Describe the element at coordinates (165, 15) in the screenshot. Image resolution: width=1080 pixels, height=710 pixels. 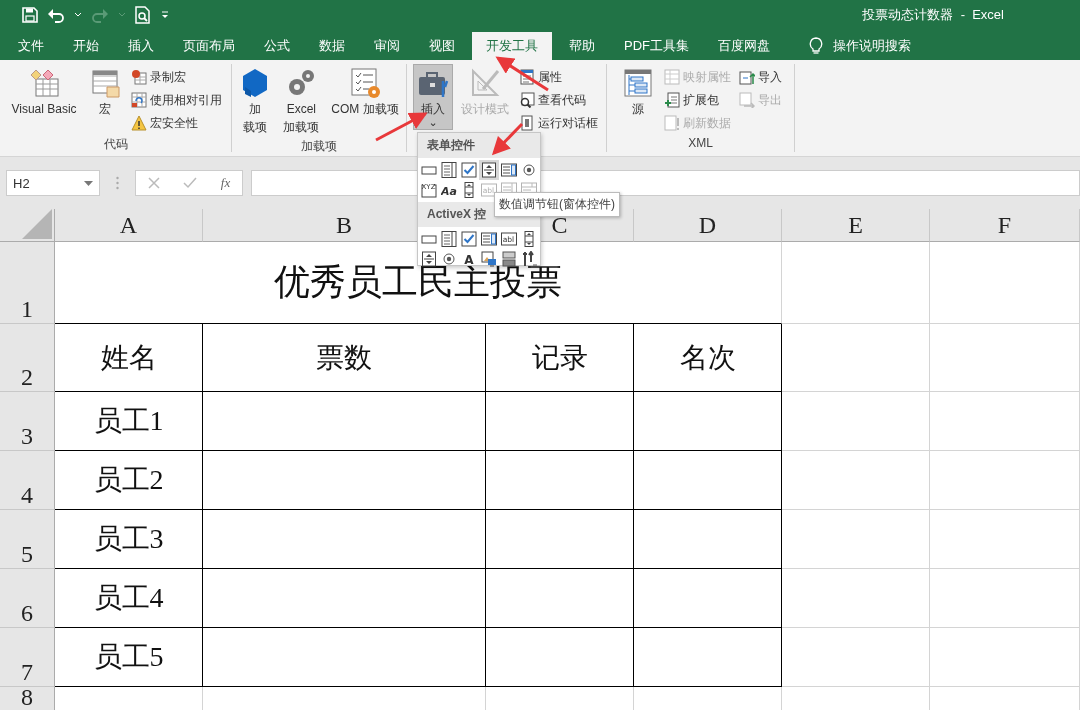
I see `customize-caret-icon` at that location.